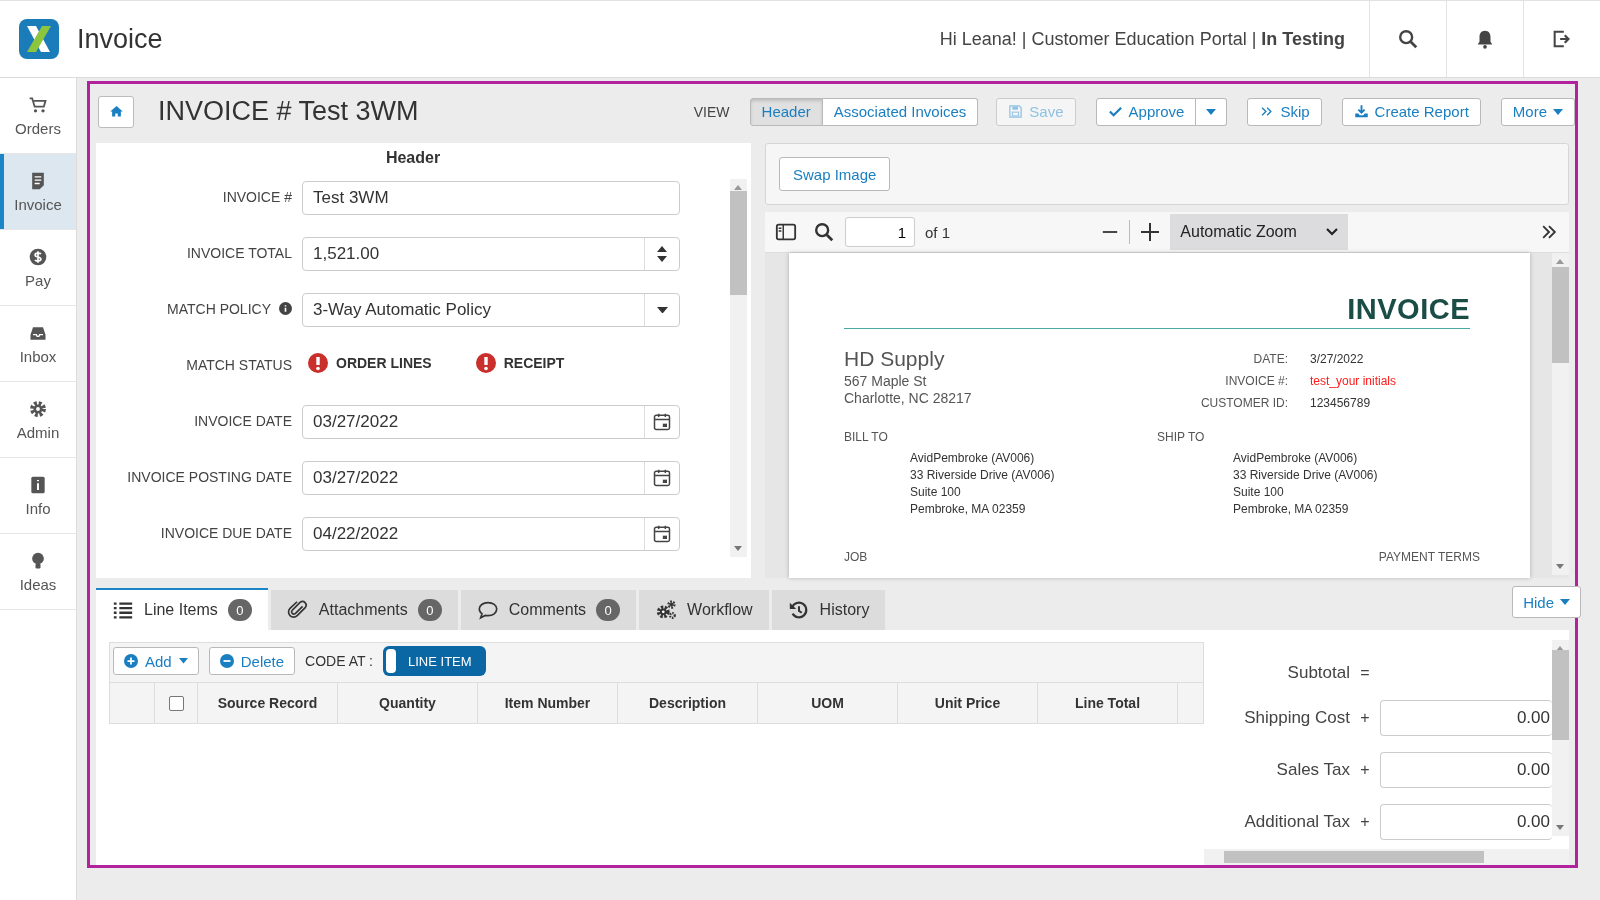  Describe the element at coordinates (828, 610) in the screenshot. I see `tab: History` at that location.